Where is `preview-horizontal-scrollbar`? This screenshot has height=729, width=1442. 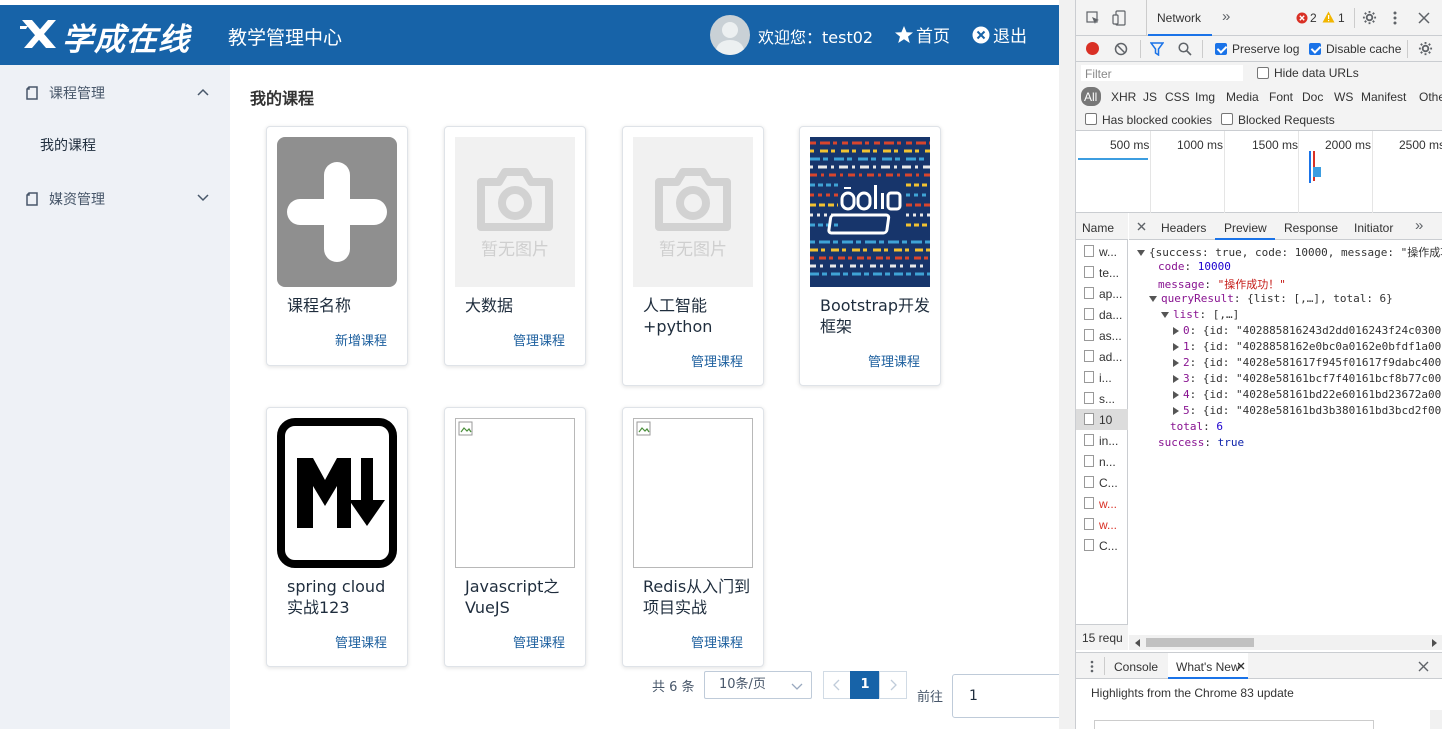 preview-horizontal-scrollbar is located at coordinates (1285, 642).